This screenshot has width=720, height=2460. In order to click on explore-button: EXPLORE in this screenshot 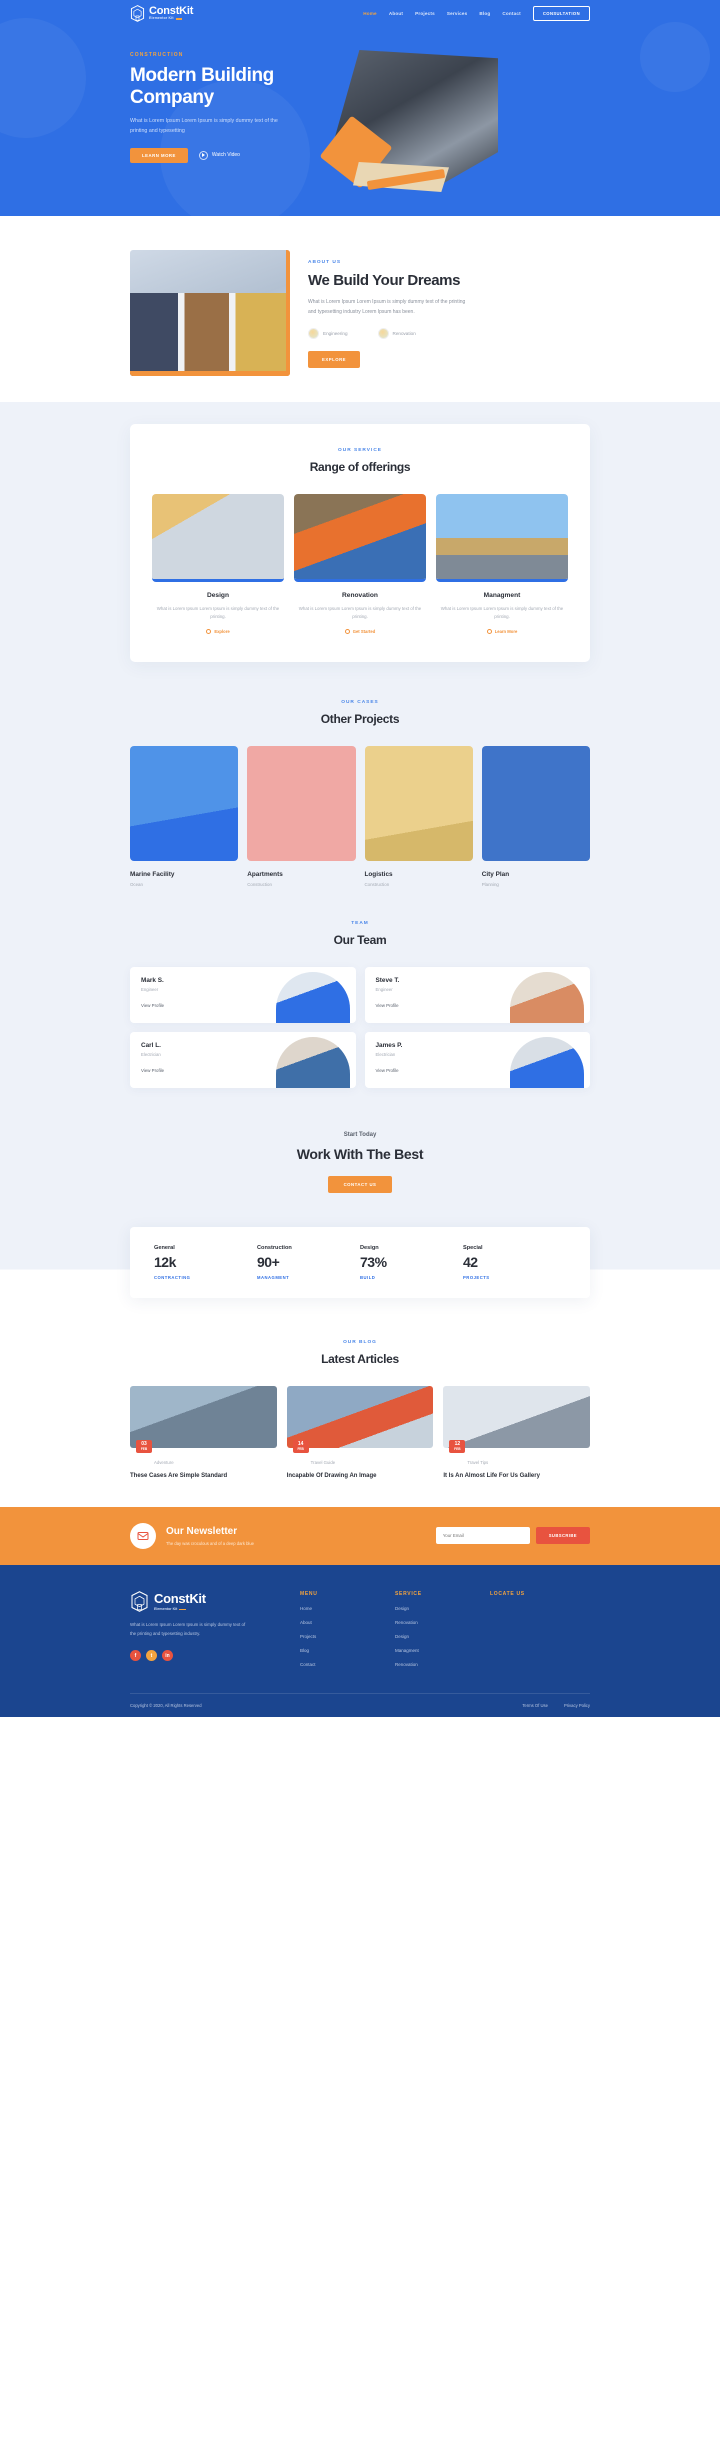, I will do `click(334, 359)`.